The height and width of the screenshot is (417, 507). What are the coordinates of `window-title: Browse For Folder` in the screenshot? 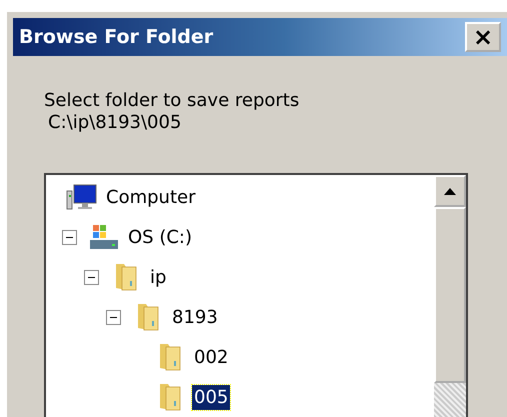 It's located at (116, 37).